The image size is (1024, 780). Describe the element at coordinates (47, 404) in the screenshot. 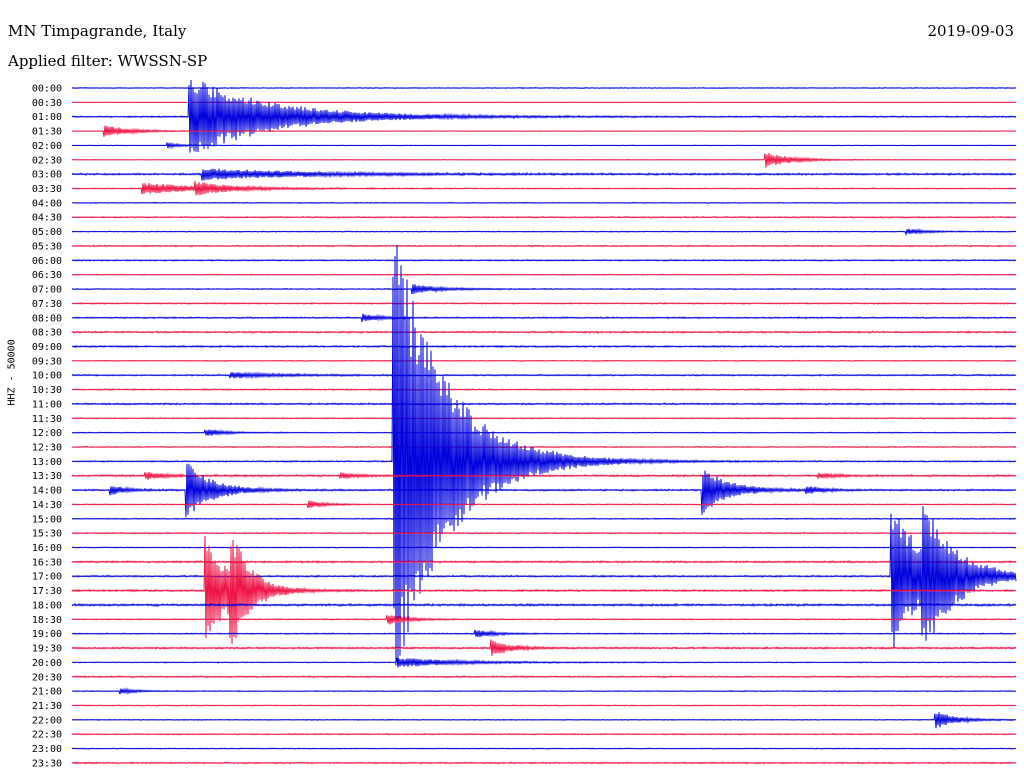

I see `row-time-label: 11:00` at that location.